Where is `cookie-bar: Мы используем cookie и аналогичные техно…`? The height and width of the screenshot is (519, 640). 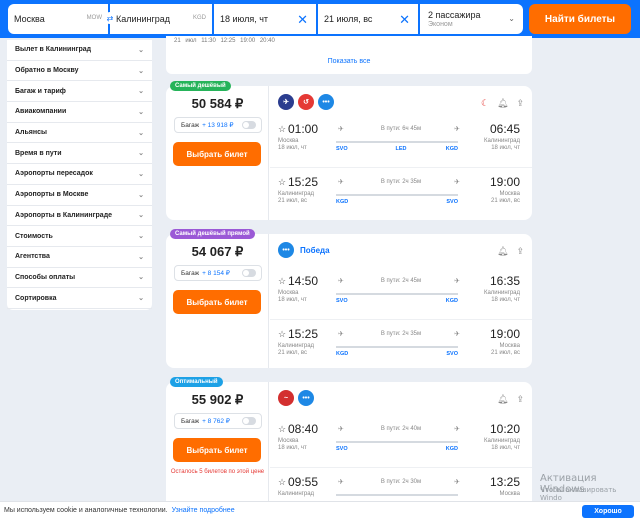
cookie-bar: Мы используем cookie и аналогичные техно… is located at coordinates (320, 510).